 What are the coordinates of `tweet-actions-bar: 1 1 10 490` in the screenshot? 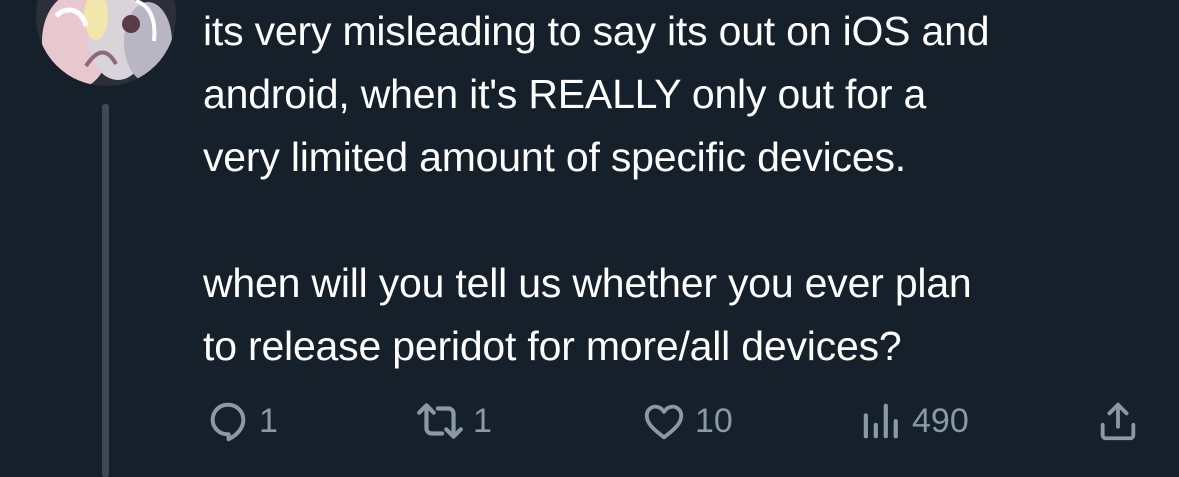 It's located at (589, 421).